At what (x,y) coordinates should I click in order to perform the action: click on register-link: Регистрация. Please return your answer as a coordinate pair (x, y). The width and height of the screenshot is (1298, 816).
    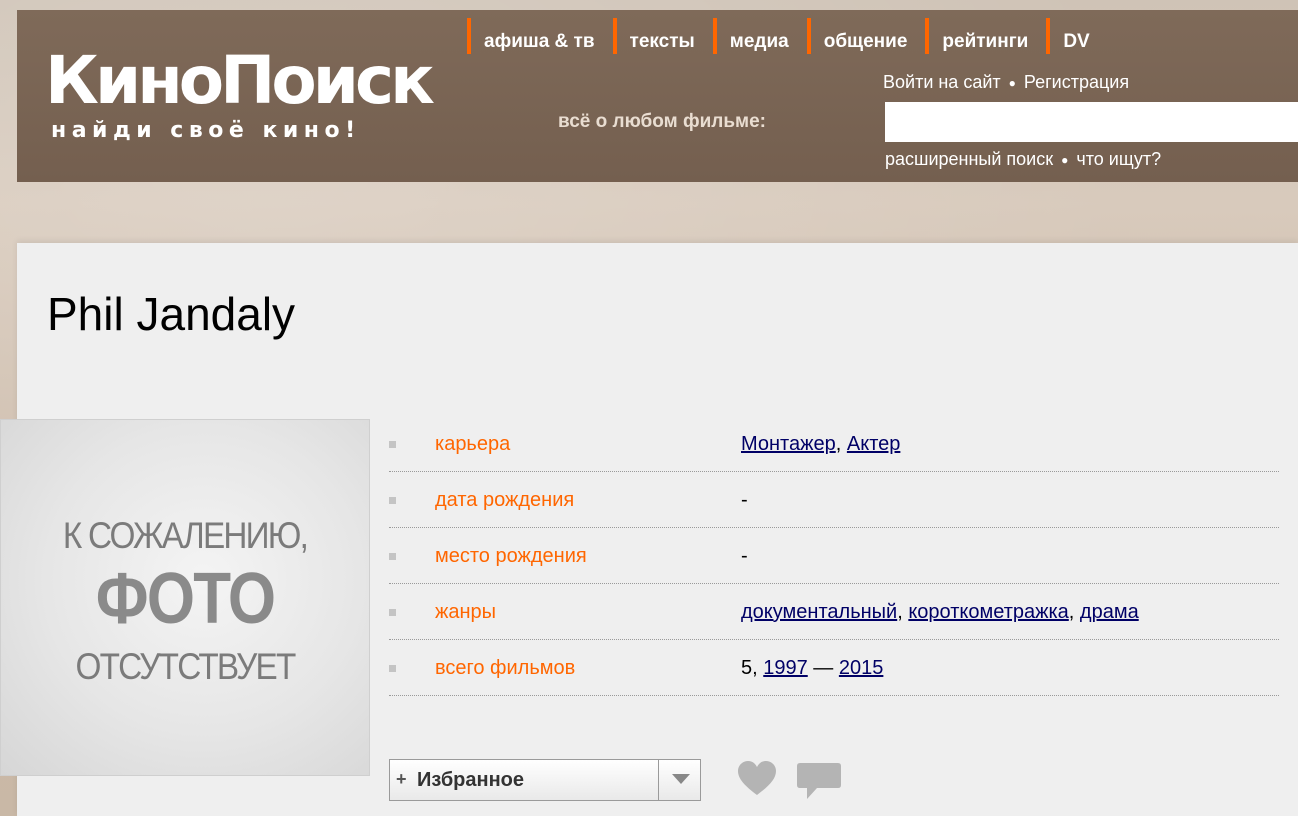
    Looking at the image, I should click on (1076, 82).